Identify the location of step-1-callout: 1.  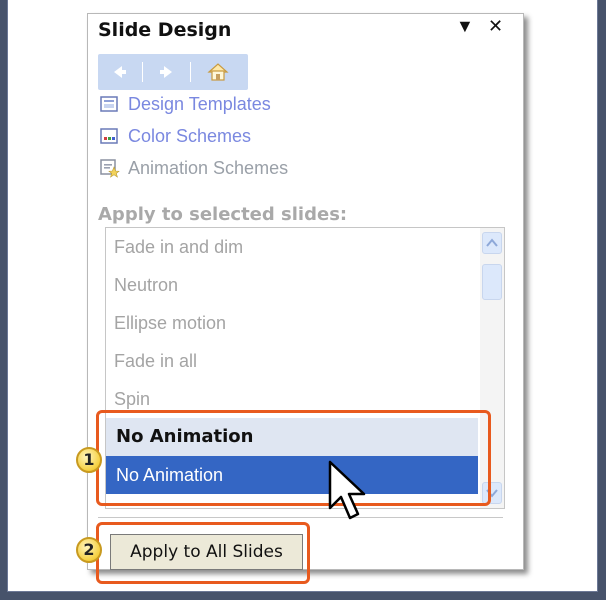
(89, 460).